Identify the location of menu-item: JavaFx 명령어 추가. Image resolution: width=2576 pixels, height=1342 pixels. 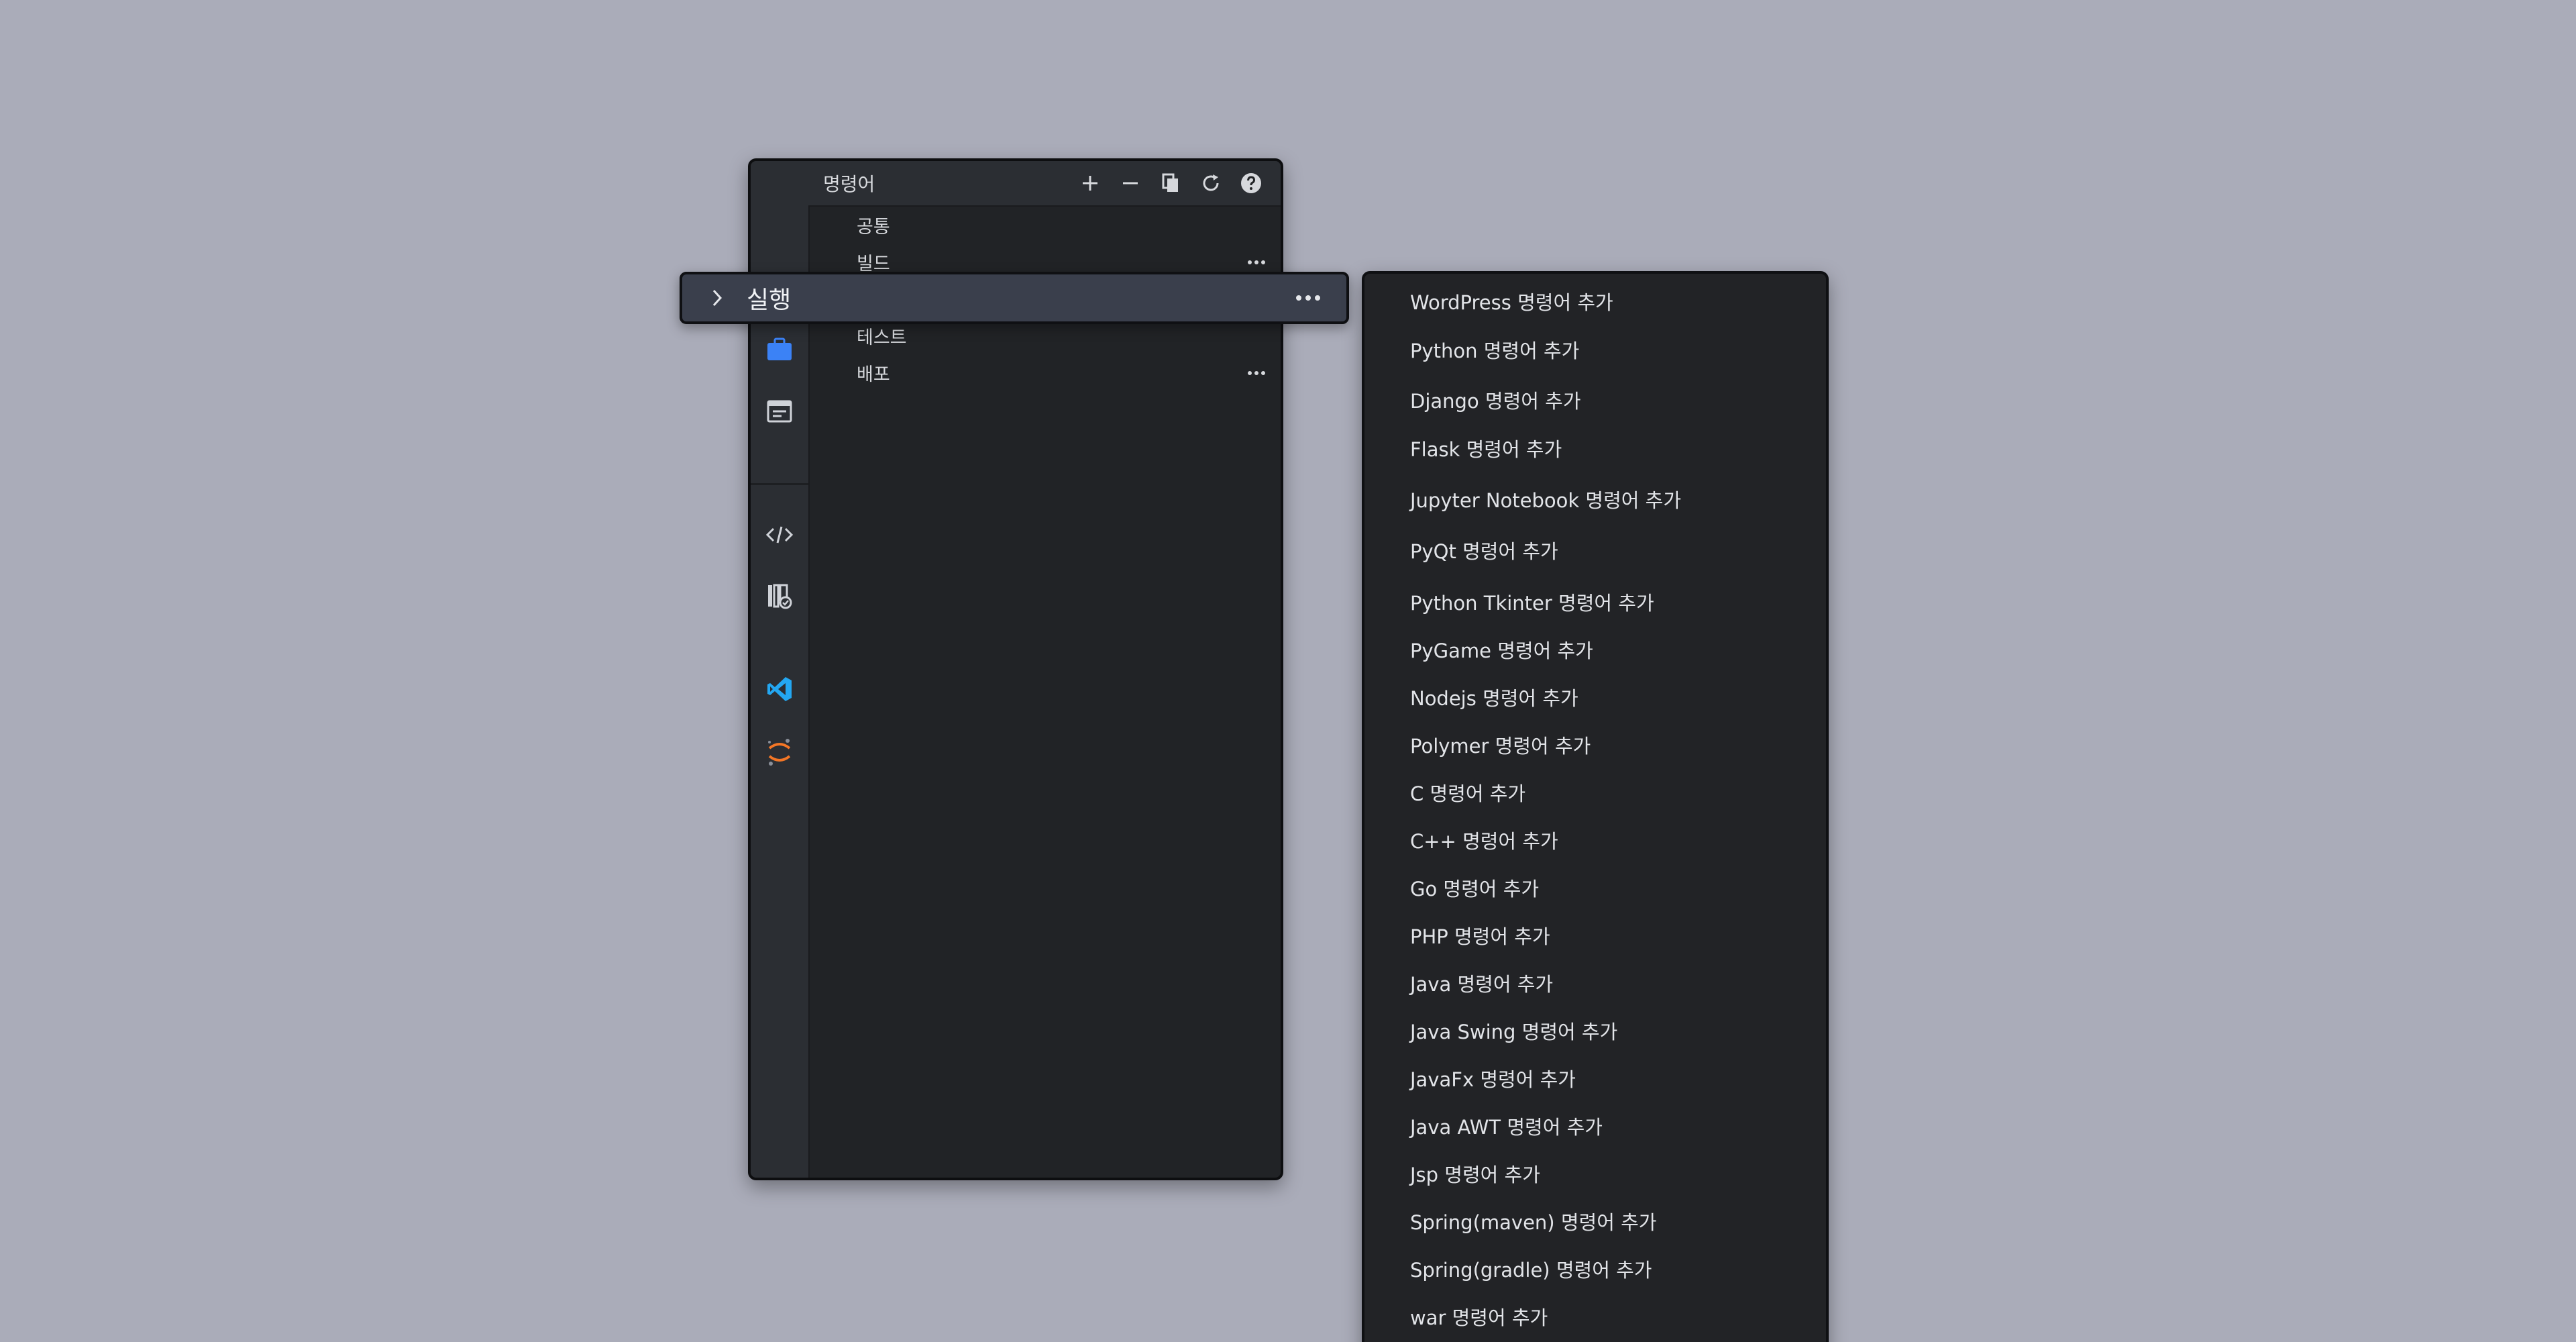
(1493, 1079).